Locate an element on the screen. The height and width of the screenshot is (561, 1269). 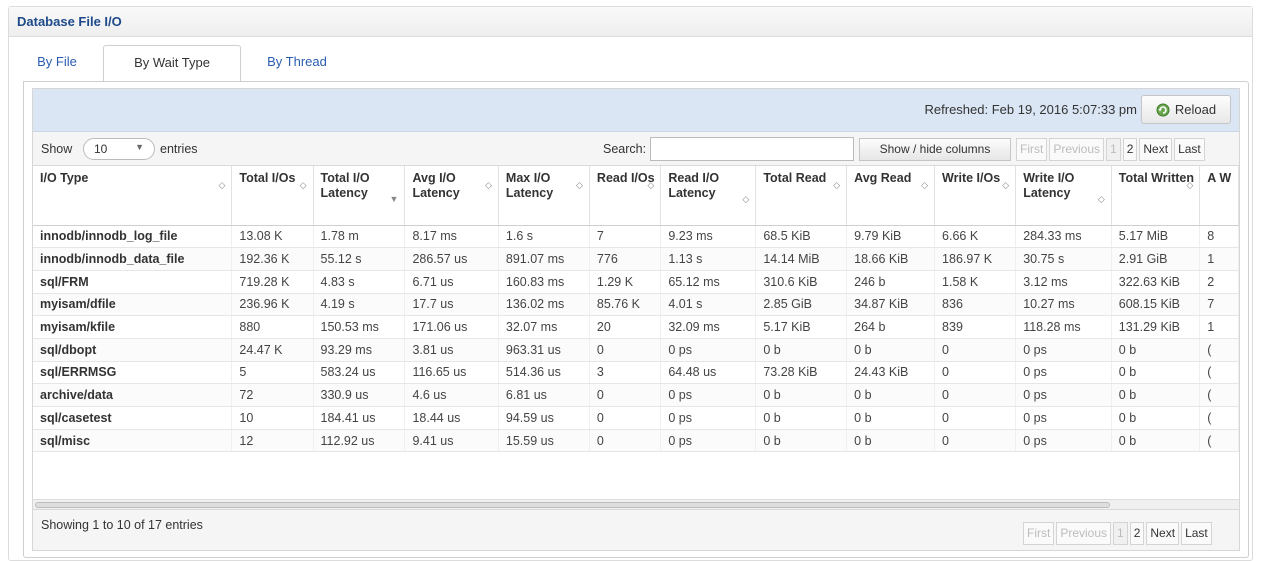
reload-label: Reload is located at coordinates (1195, 109).